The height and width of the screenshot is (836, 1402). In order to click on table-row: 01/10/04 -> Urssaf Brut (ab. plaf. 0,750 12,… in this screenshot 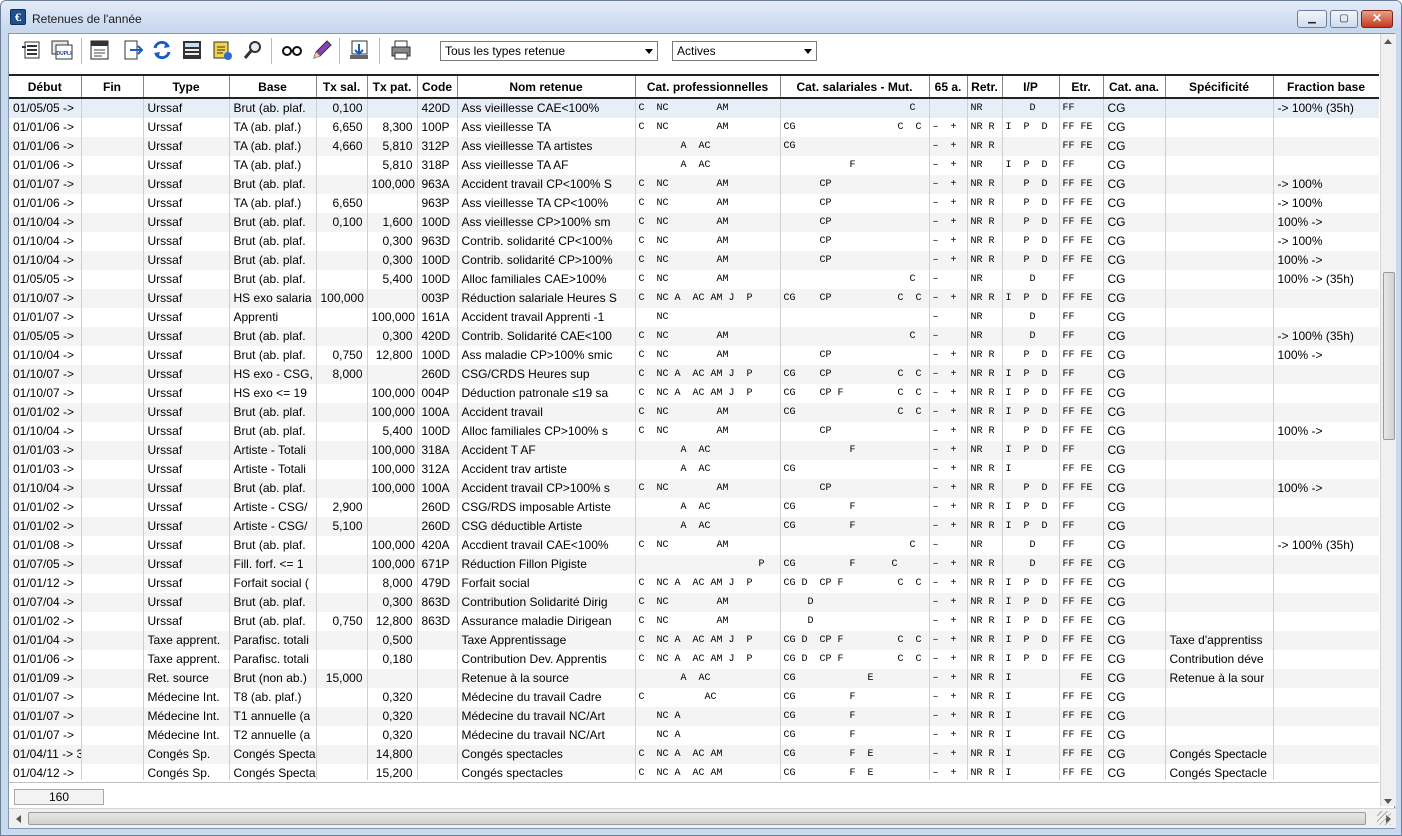, I will do `click(694, 355)`.